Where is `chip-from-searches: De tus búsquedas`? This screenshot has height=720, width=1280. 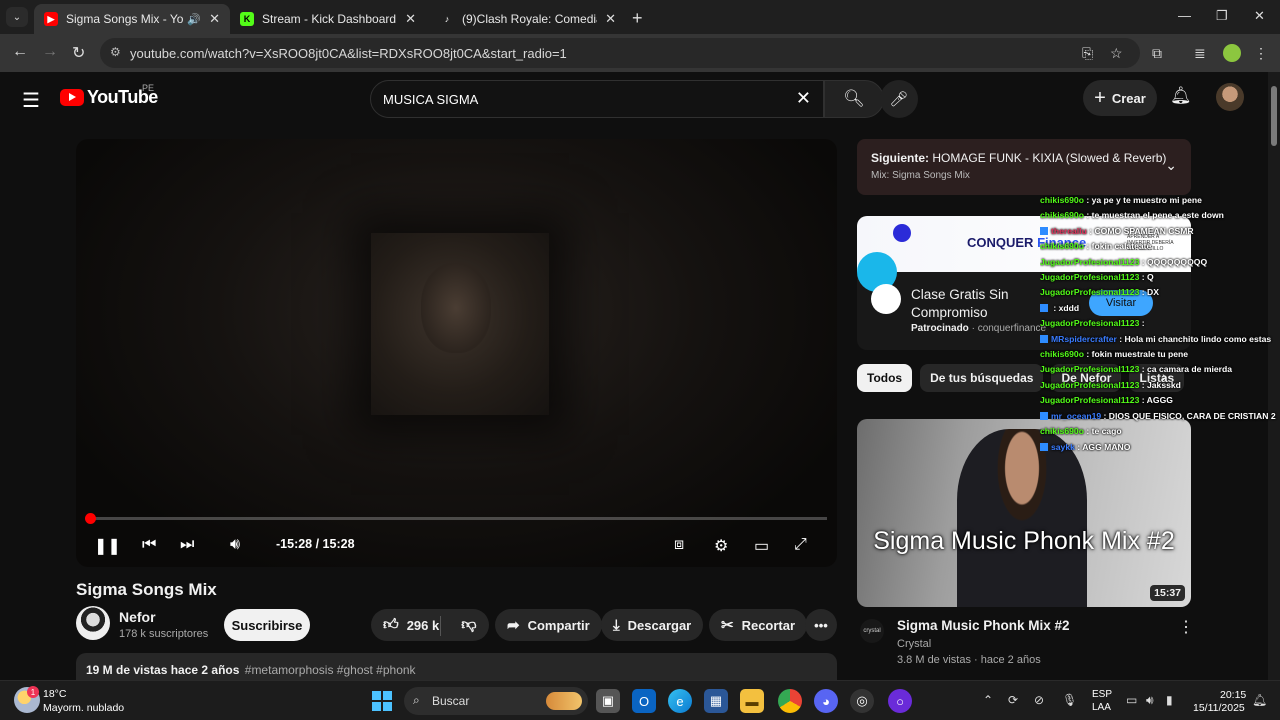
chip-from-searches: De tus búsquedas is located at coordinates (982, 378).